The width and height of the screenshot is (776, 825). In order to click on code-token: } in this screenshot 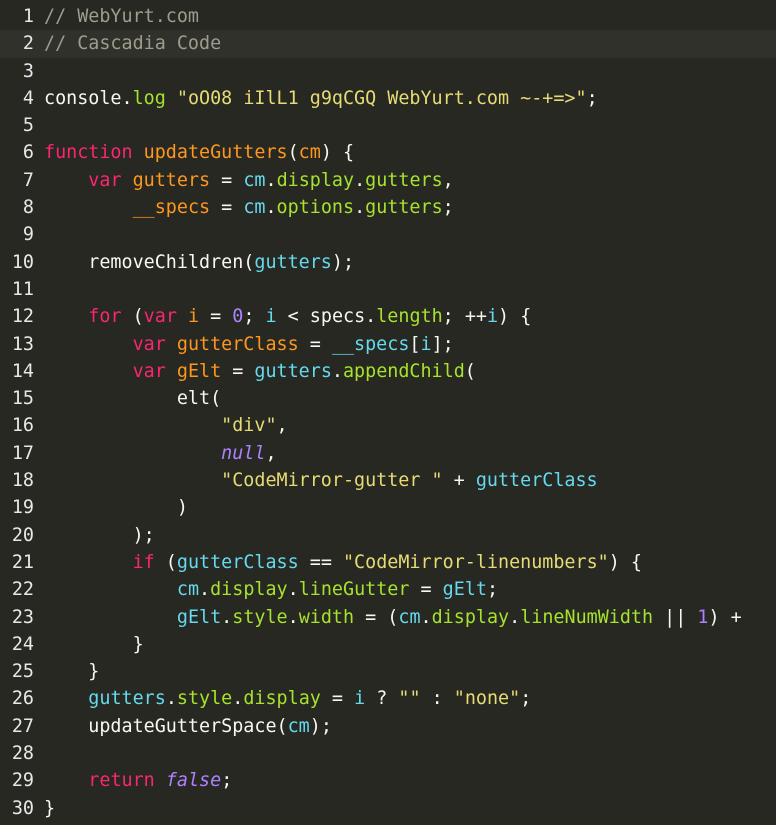, I will do `click(94, 644)`.